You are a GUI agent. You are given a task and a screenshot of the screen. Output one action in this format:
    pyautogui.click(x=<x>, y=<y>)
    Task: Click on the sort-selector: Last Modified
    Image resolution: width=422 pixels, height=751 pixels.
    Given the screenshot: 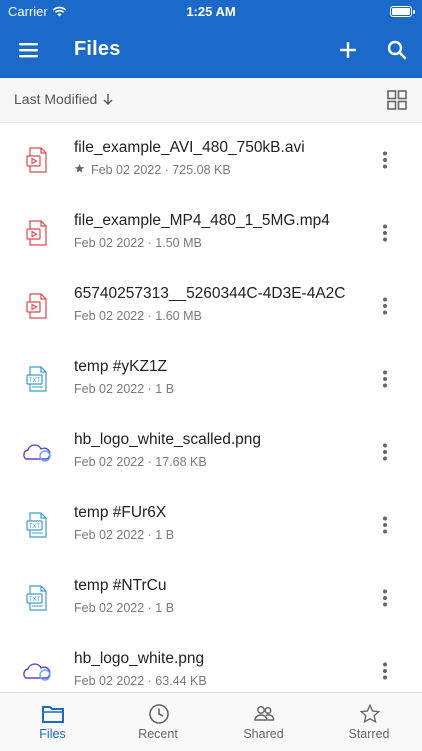 What is the action you would take?
    pyautogui.click(x=64, y=99)
    